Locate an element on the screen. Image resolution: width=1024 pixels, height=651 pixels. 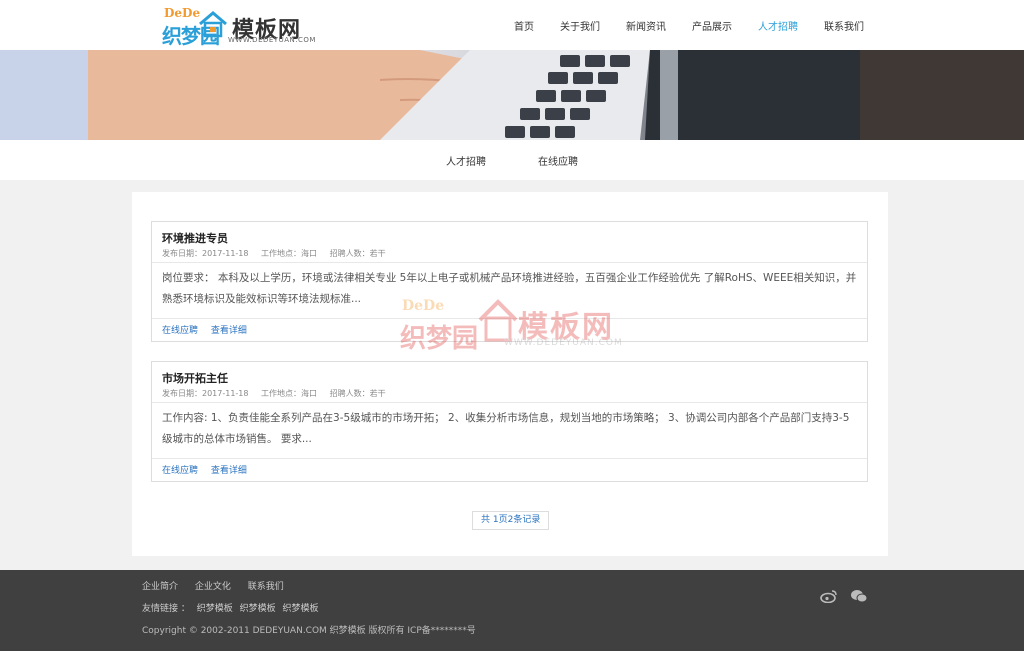
footer-link-contact: 联系我们 is located at coordinates (266, 587).